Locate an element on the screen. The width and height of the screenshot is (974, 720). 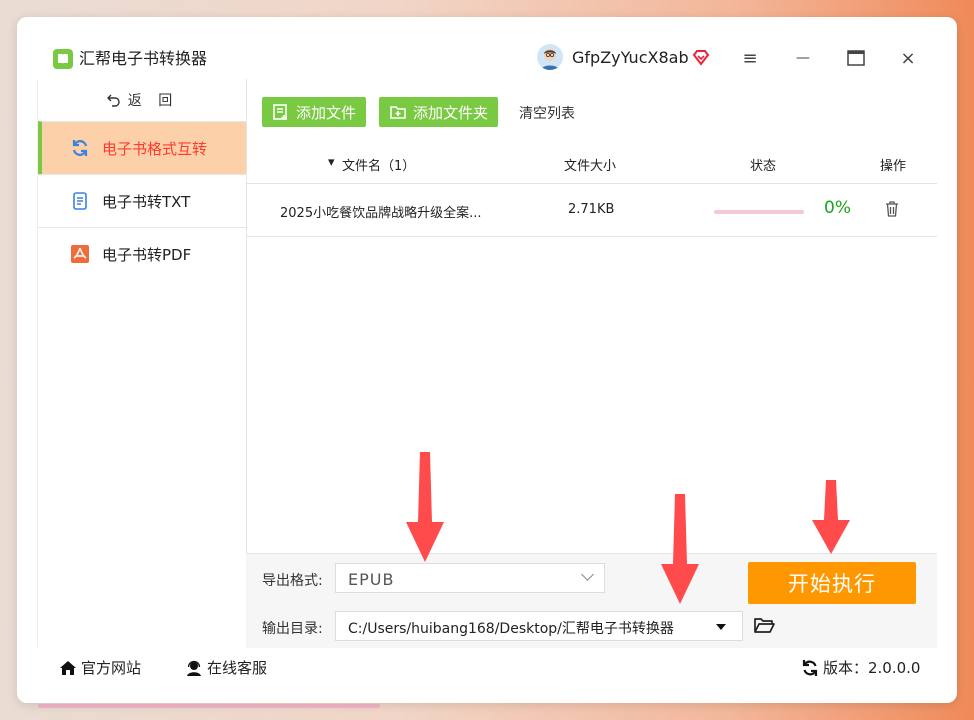
sidebar-item-to-txt: 电子书转TXT is located at coordinates (142, 200).